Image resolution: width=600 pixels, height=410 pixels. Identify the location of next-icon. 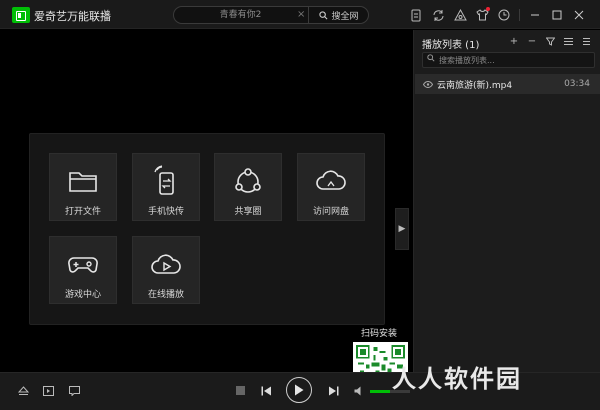
(333, 391).